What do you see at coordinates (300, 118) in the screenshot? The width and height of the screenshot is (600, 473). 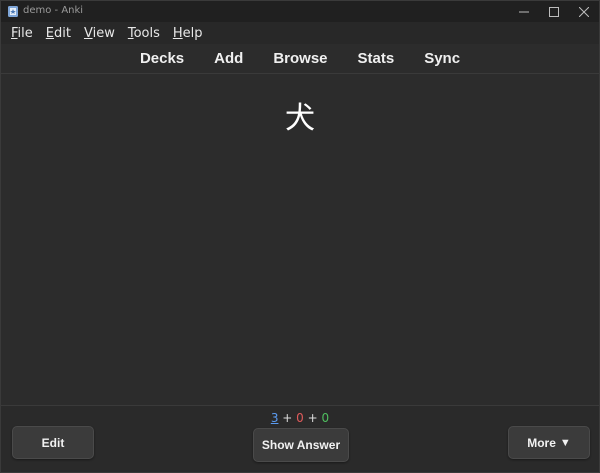 I see `card-front-text: 犬` at bounding box center [300, 118].